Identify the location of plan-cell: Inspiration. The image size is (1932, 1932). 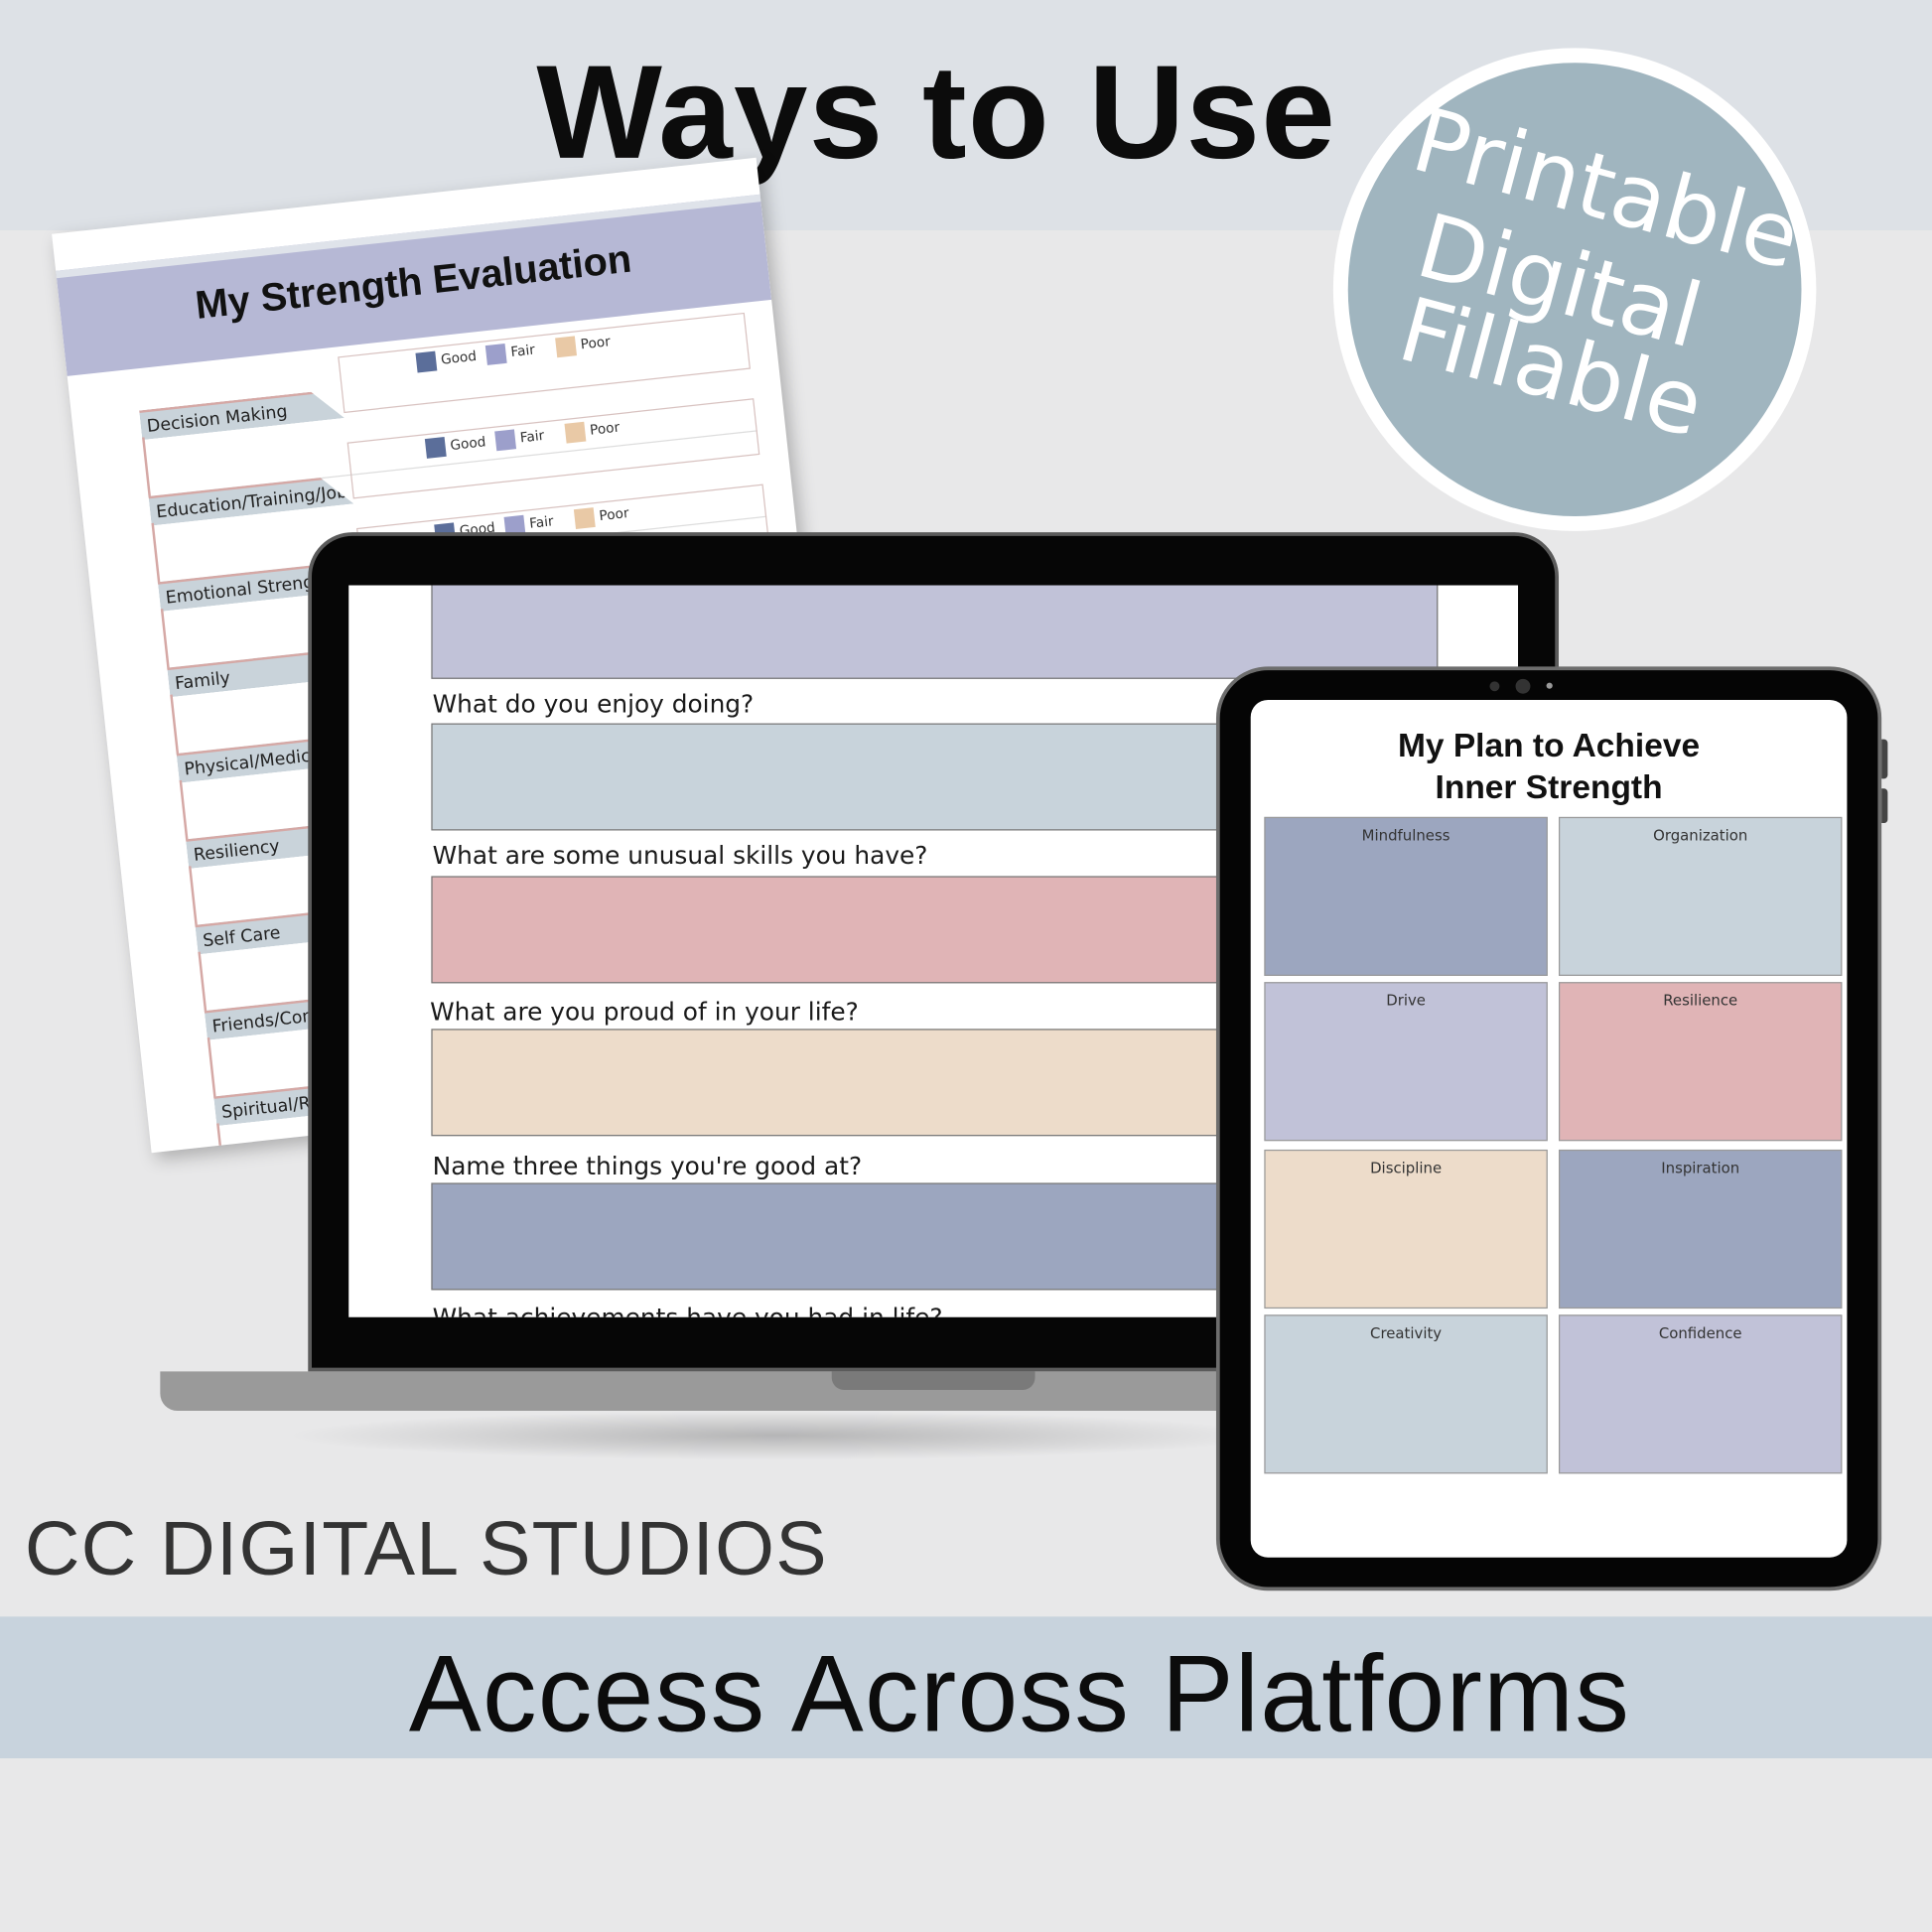
(1701, 1229).